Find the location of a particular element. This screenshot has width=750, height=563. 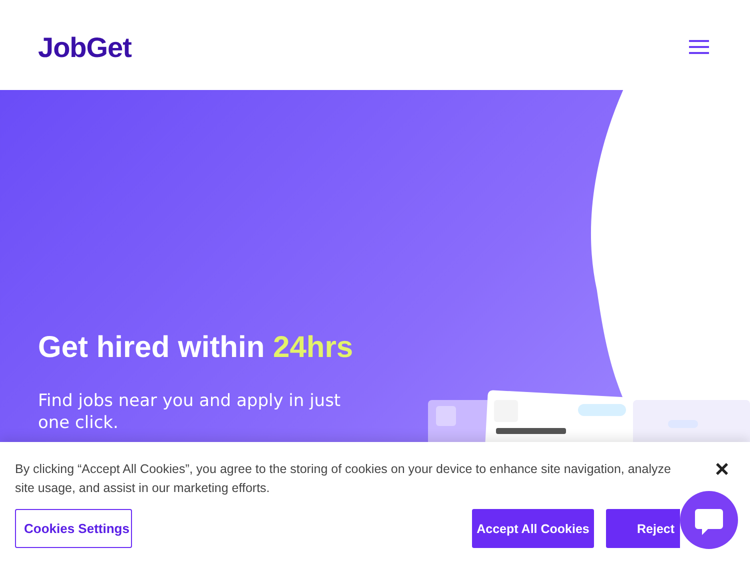

cookie-notice: By clicking “Accept All Cookies”, you agree to the storing of cookies on your device to enhance site navigation, analyze site usage, and assist in our marketing efforts. is located at coordinates (343, 479).